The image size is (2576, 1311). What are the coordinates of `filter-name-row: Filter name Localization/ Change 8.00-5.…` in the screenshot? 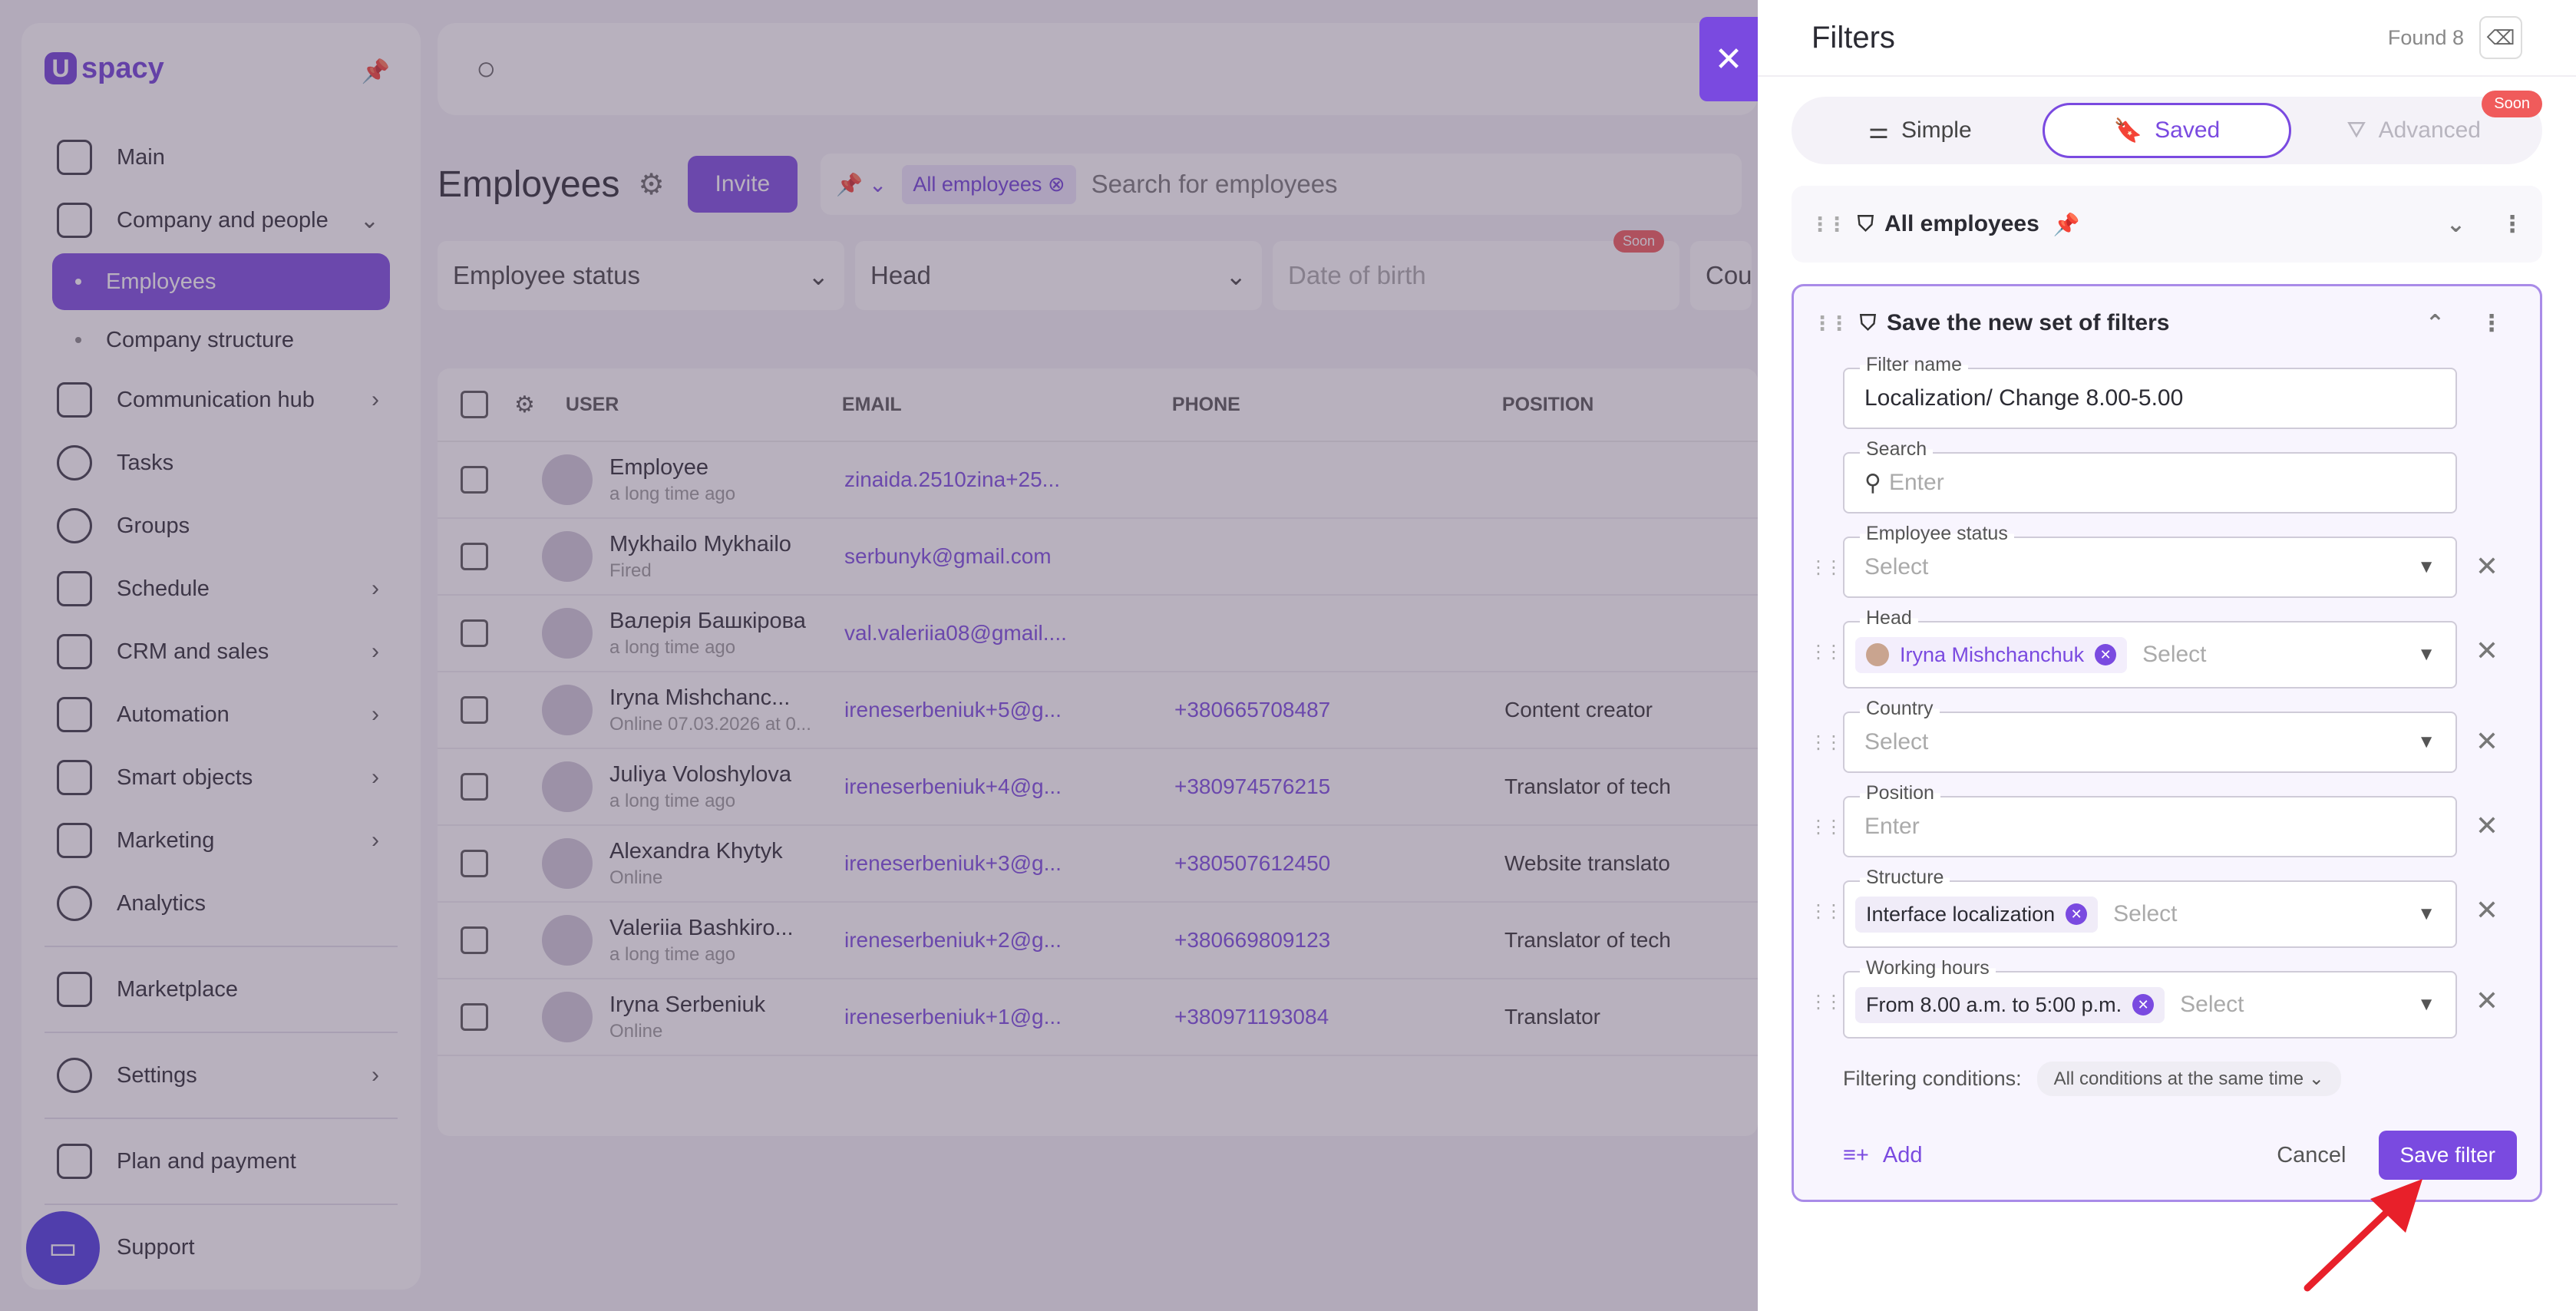 It's located at (2150, 391).